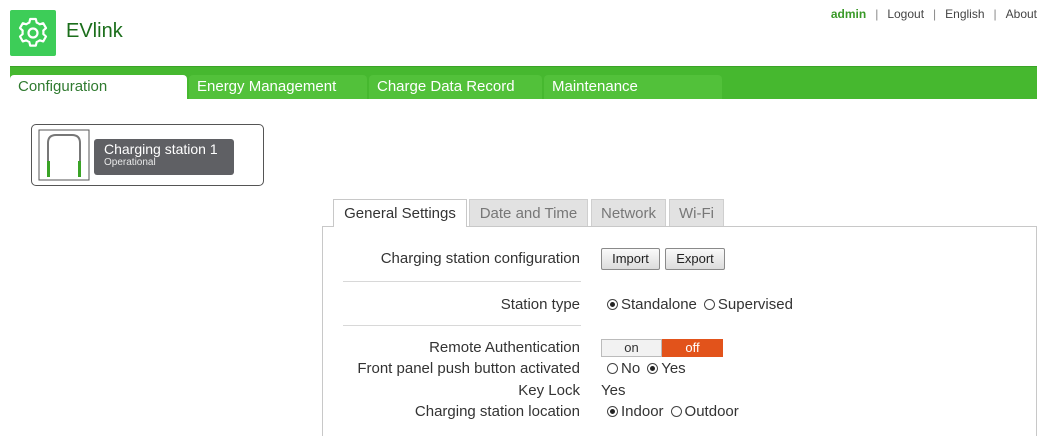  What do you see at coordinates (848, 14) in the screenshot?
I see `username: admin` at bounding box center [848, 14].